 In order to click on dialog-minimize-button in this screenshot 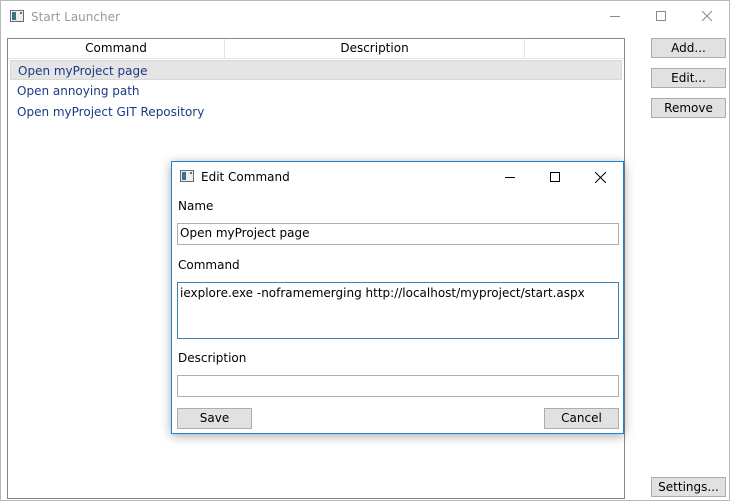, I will do `click(510, 177)`.